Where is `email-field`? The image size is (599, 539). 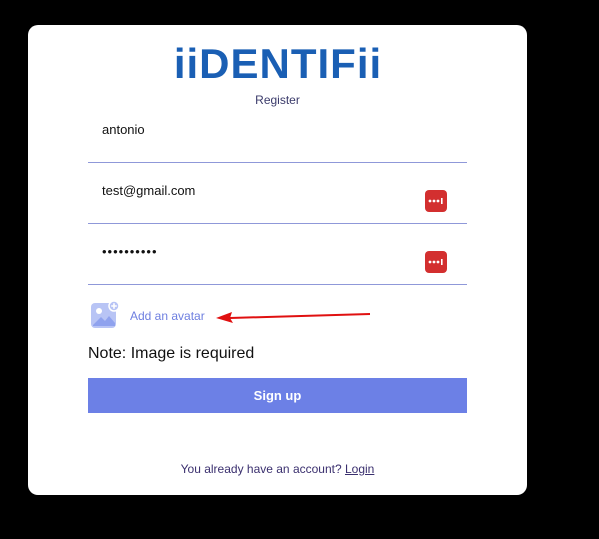
email-field is located at coordinates (277, 193).